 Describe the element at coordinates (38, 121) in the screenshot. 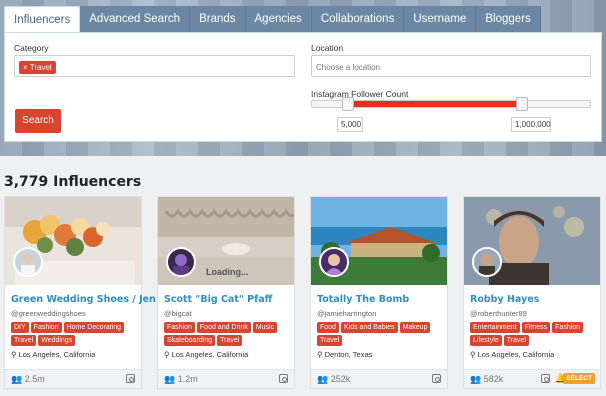

I see `search-button: Search` at that location.